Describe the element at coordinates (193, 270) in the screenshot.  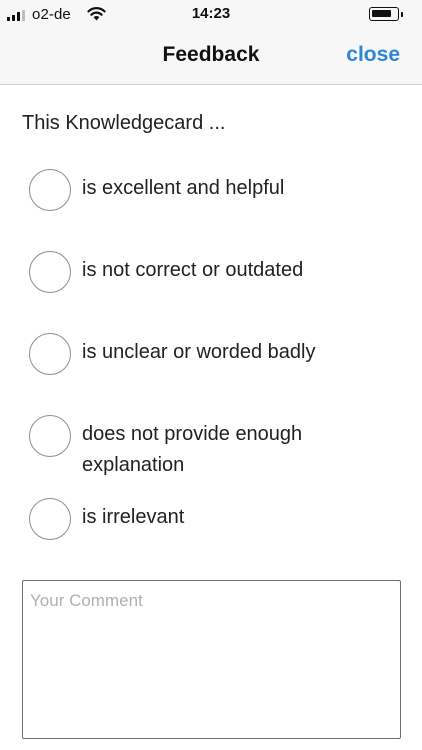
I see `option-label: is not correct or outdated` at that location.